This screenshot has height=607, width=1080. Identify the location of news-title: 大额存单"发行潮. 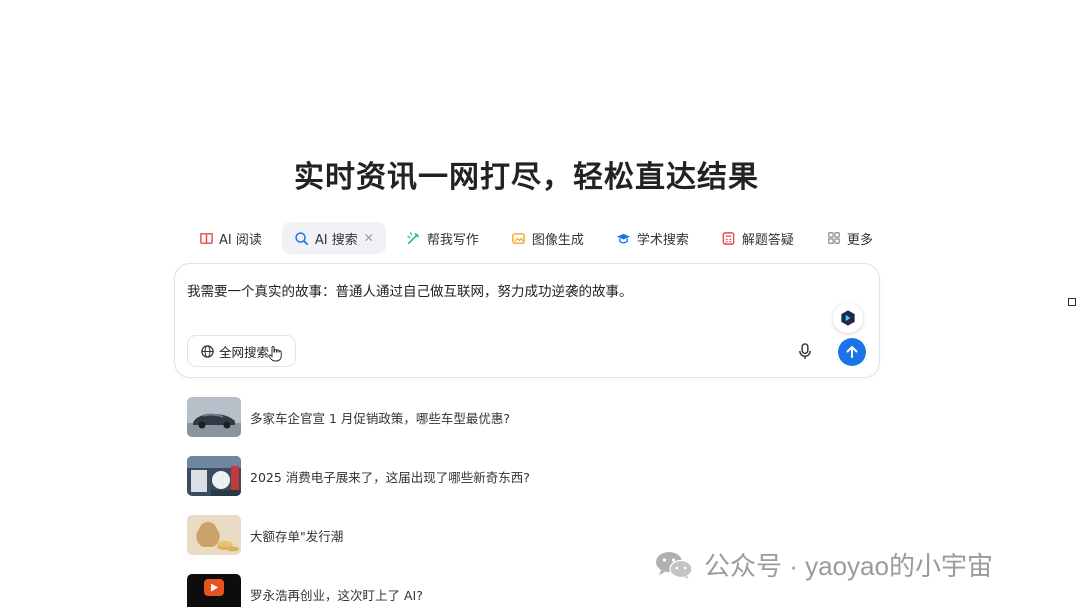
(297, 536).